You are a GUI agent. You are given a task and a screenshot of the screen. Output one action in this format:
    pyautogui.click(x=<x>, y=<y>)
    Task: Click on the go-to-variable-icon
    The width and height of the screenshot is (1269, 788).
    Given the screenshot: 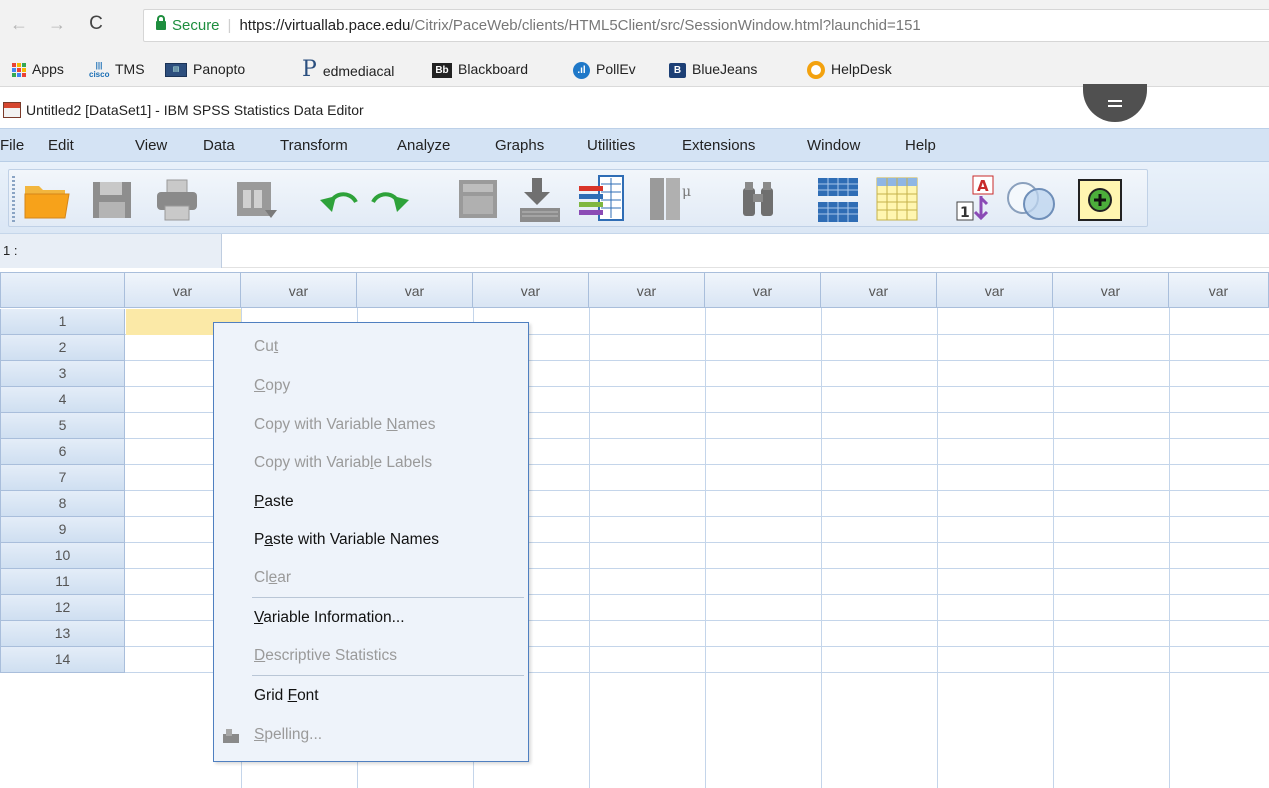 What is the action you would take?
    pyautogui.click(x=539, y=200)
    